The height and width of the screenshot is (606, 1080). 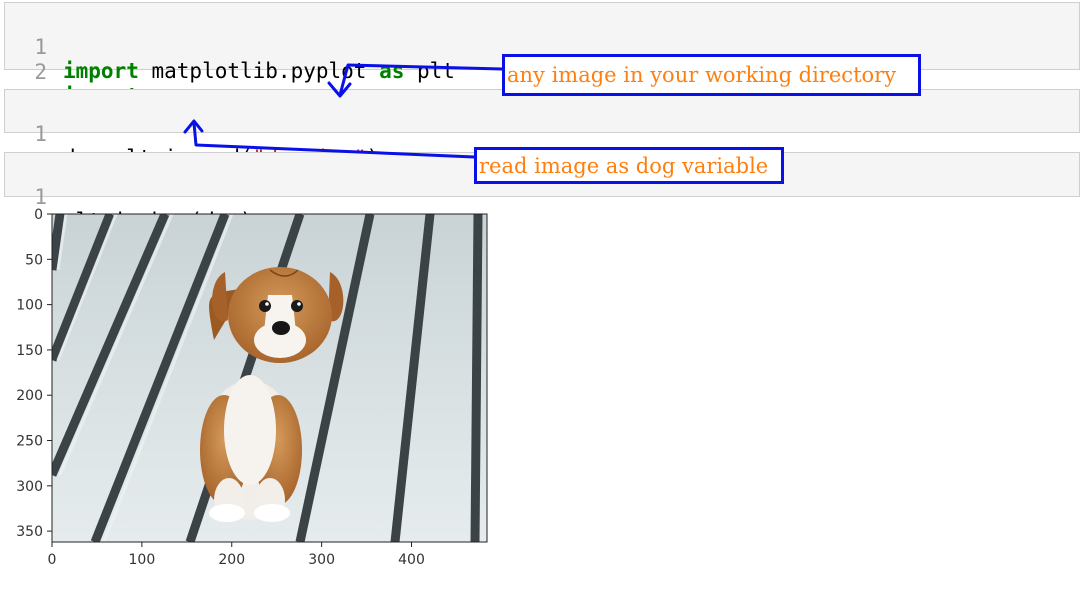 I want to click on keyword: import, so click(x=101, y=71).